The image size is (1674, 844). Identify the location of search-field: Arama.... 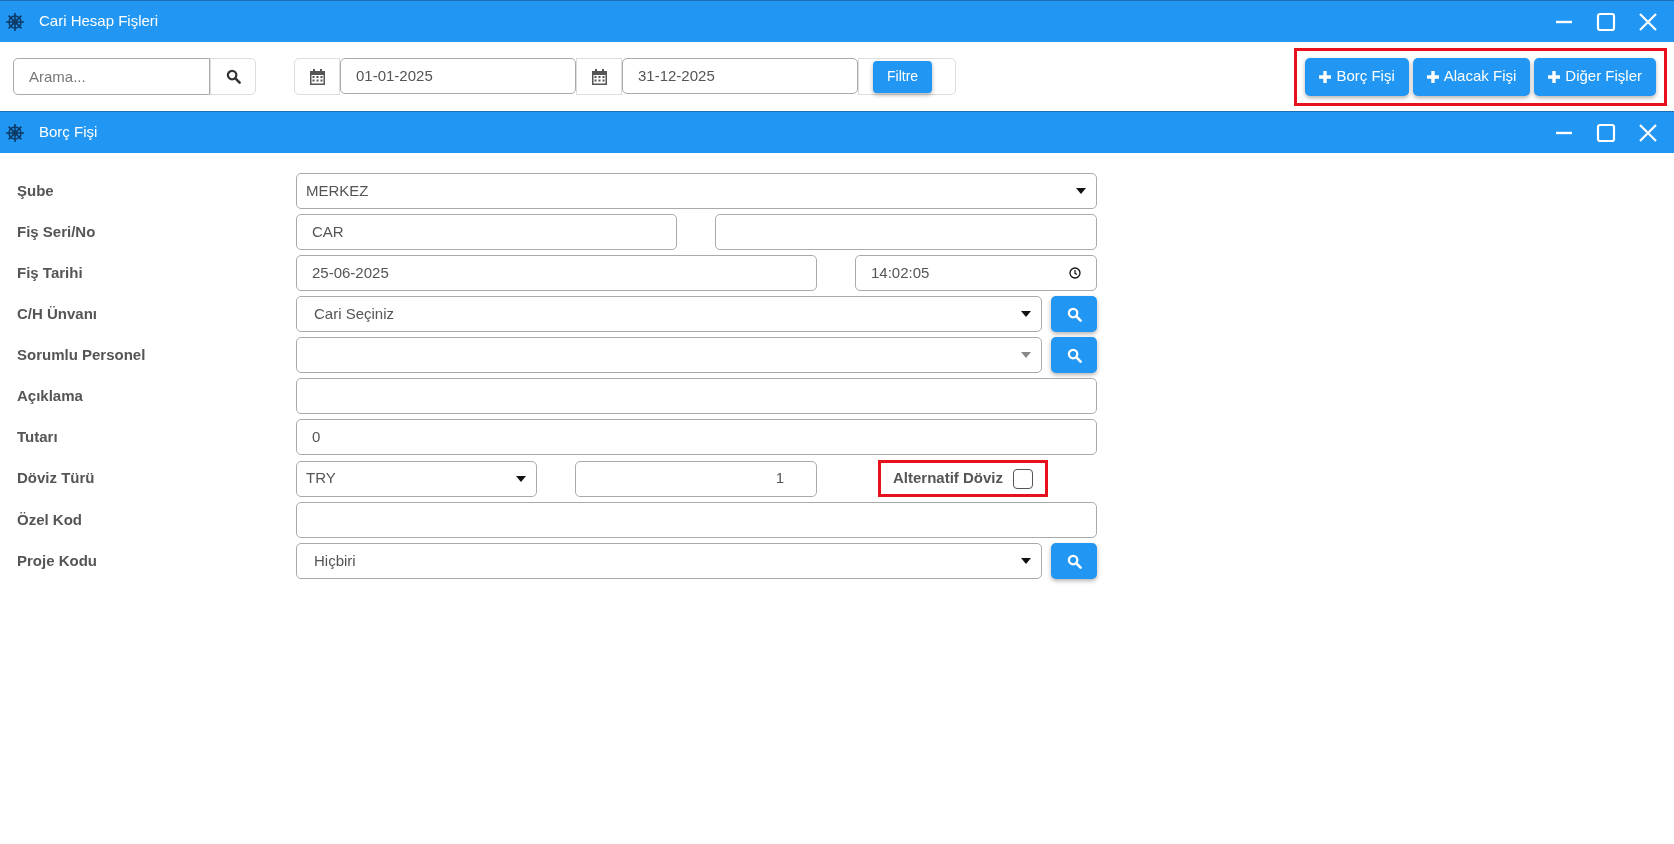
(111, 76).